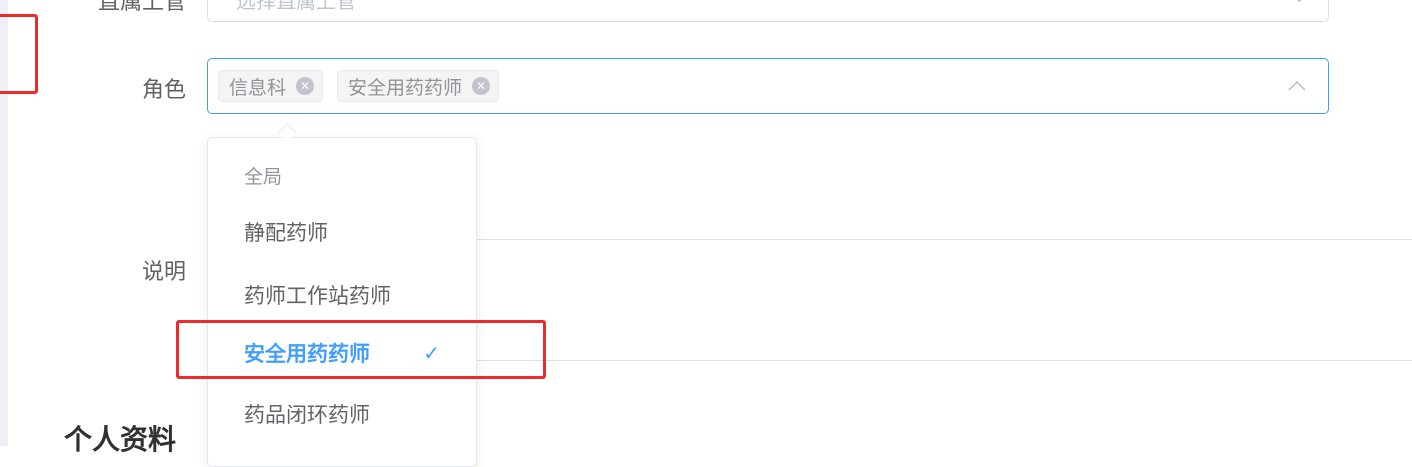 Image resolution: width=1412 pixels, height=467 pixels. I want to click on role-tag-label: 安全用药药师, so click(405, 87).